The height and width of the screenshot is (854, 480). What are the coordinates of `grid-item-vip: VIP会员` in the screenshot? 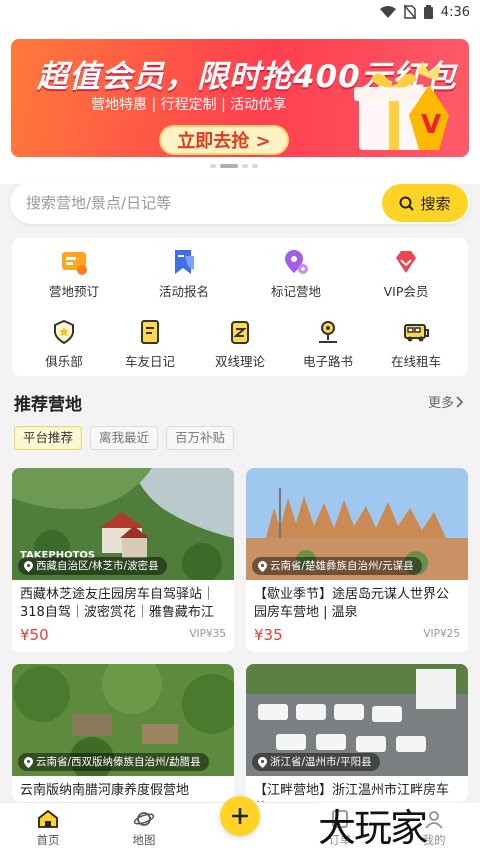 It's located at (406, 274).